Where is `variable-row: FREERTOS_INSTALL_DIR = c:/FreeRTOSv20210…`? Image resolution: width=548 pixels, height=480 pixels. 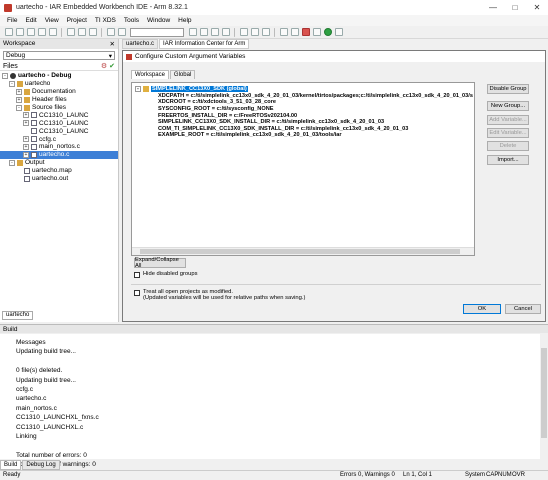
variable-row: FREERTOS_INSTALL_DIR = c:/FreeRTOSv20210… is located at coordinates (303, 115).